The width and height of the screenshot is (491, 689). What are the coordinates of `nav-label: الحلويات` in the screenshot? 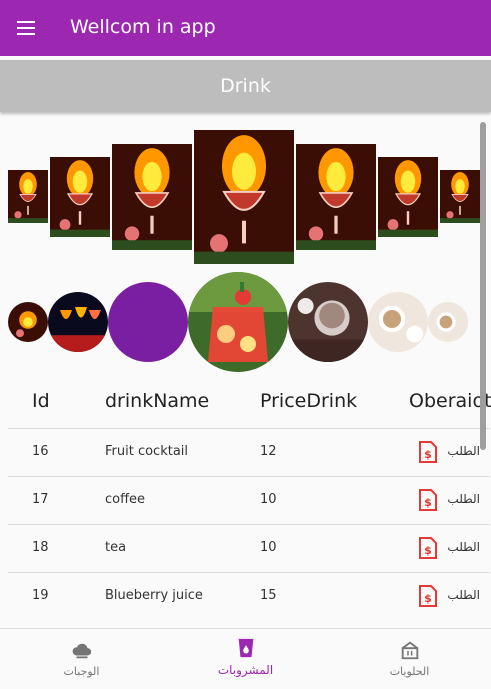 It's located at (409, 671).